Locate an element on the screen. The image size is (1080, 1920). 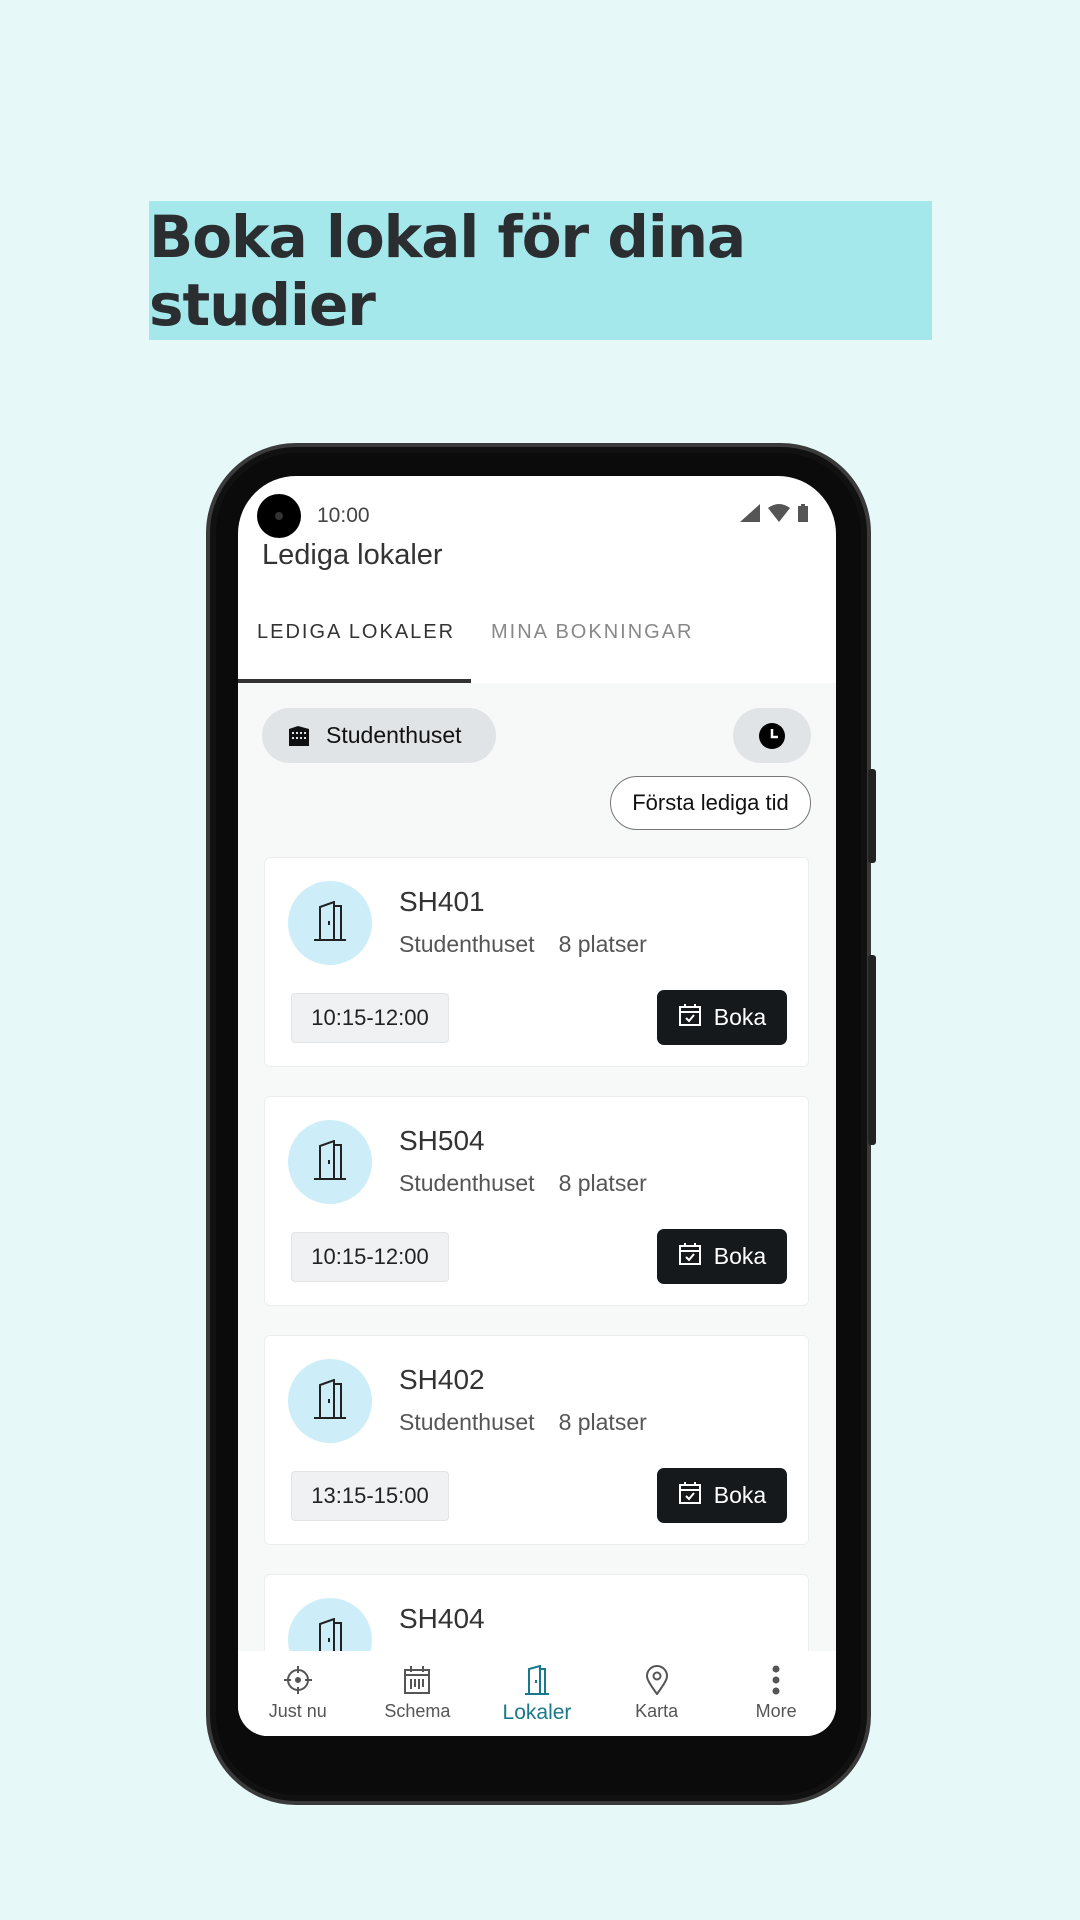
map-pin-icon is located at coordinates (656, 1680).